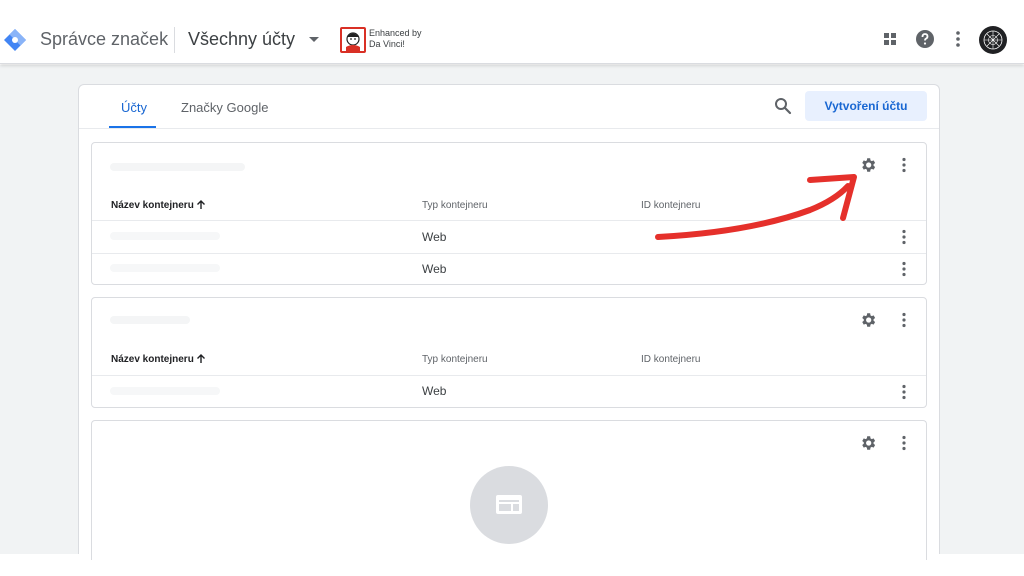  I want to click on extension-label-line2: Da Vinci!, so click(387, 44).